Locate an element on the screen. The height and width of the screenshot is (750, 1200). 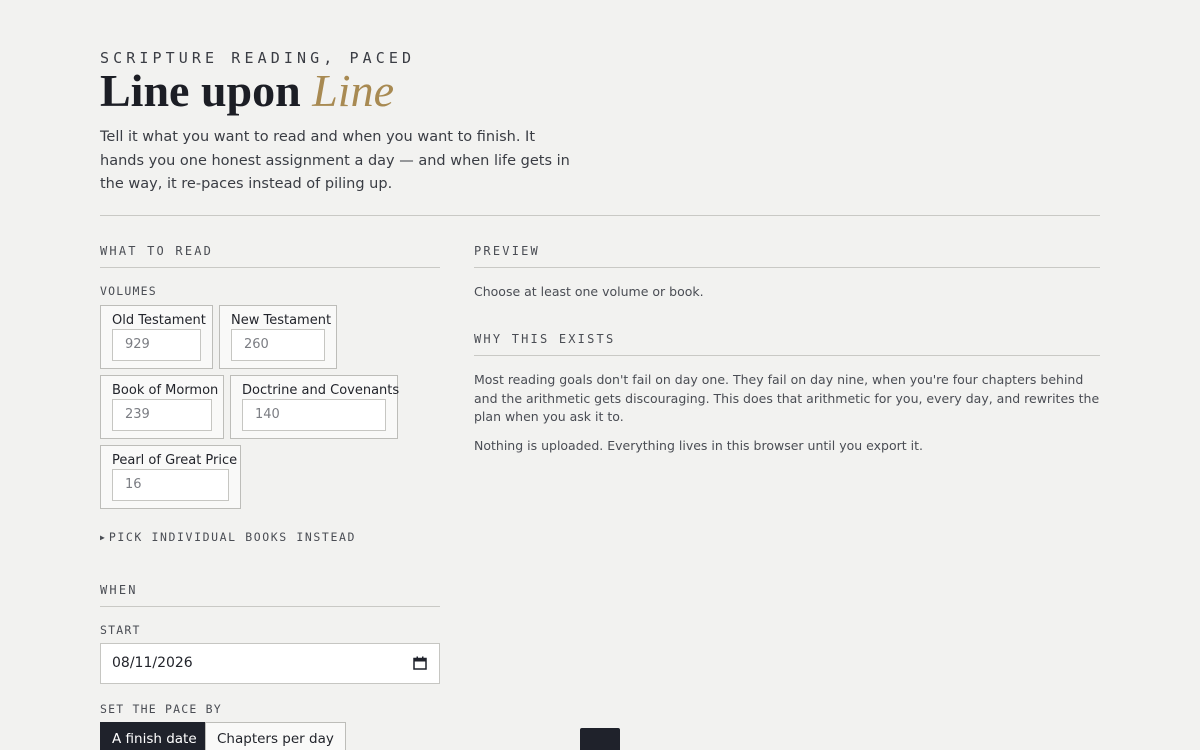
calendar-icon is located at coordinates (420, 663).